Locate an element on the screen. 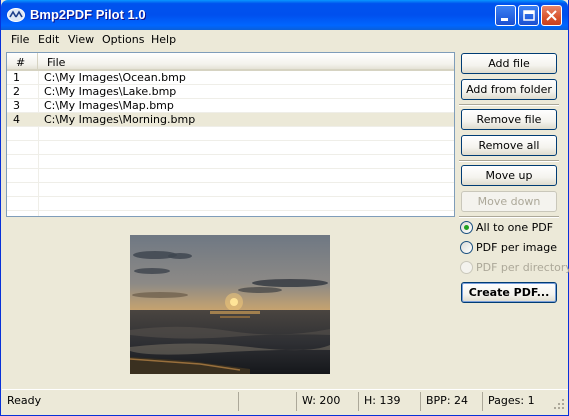 The image size is (569, 416). radio-checked-icon is located at coordinates (466, 227).